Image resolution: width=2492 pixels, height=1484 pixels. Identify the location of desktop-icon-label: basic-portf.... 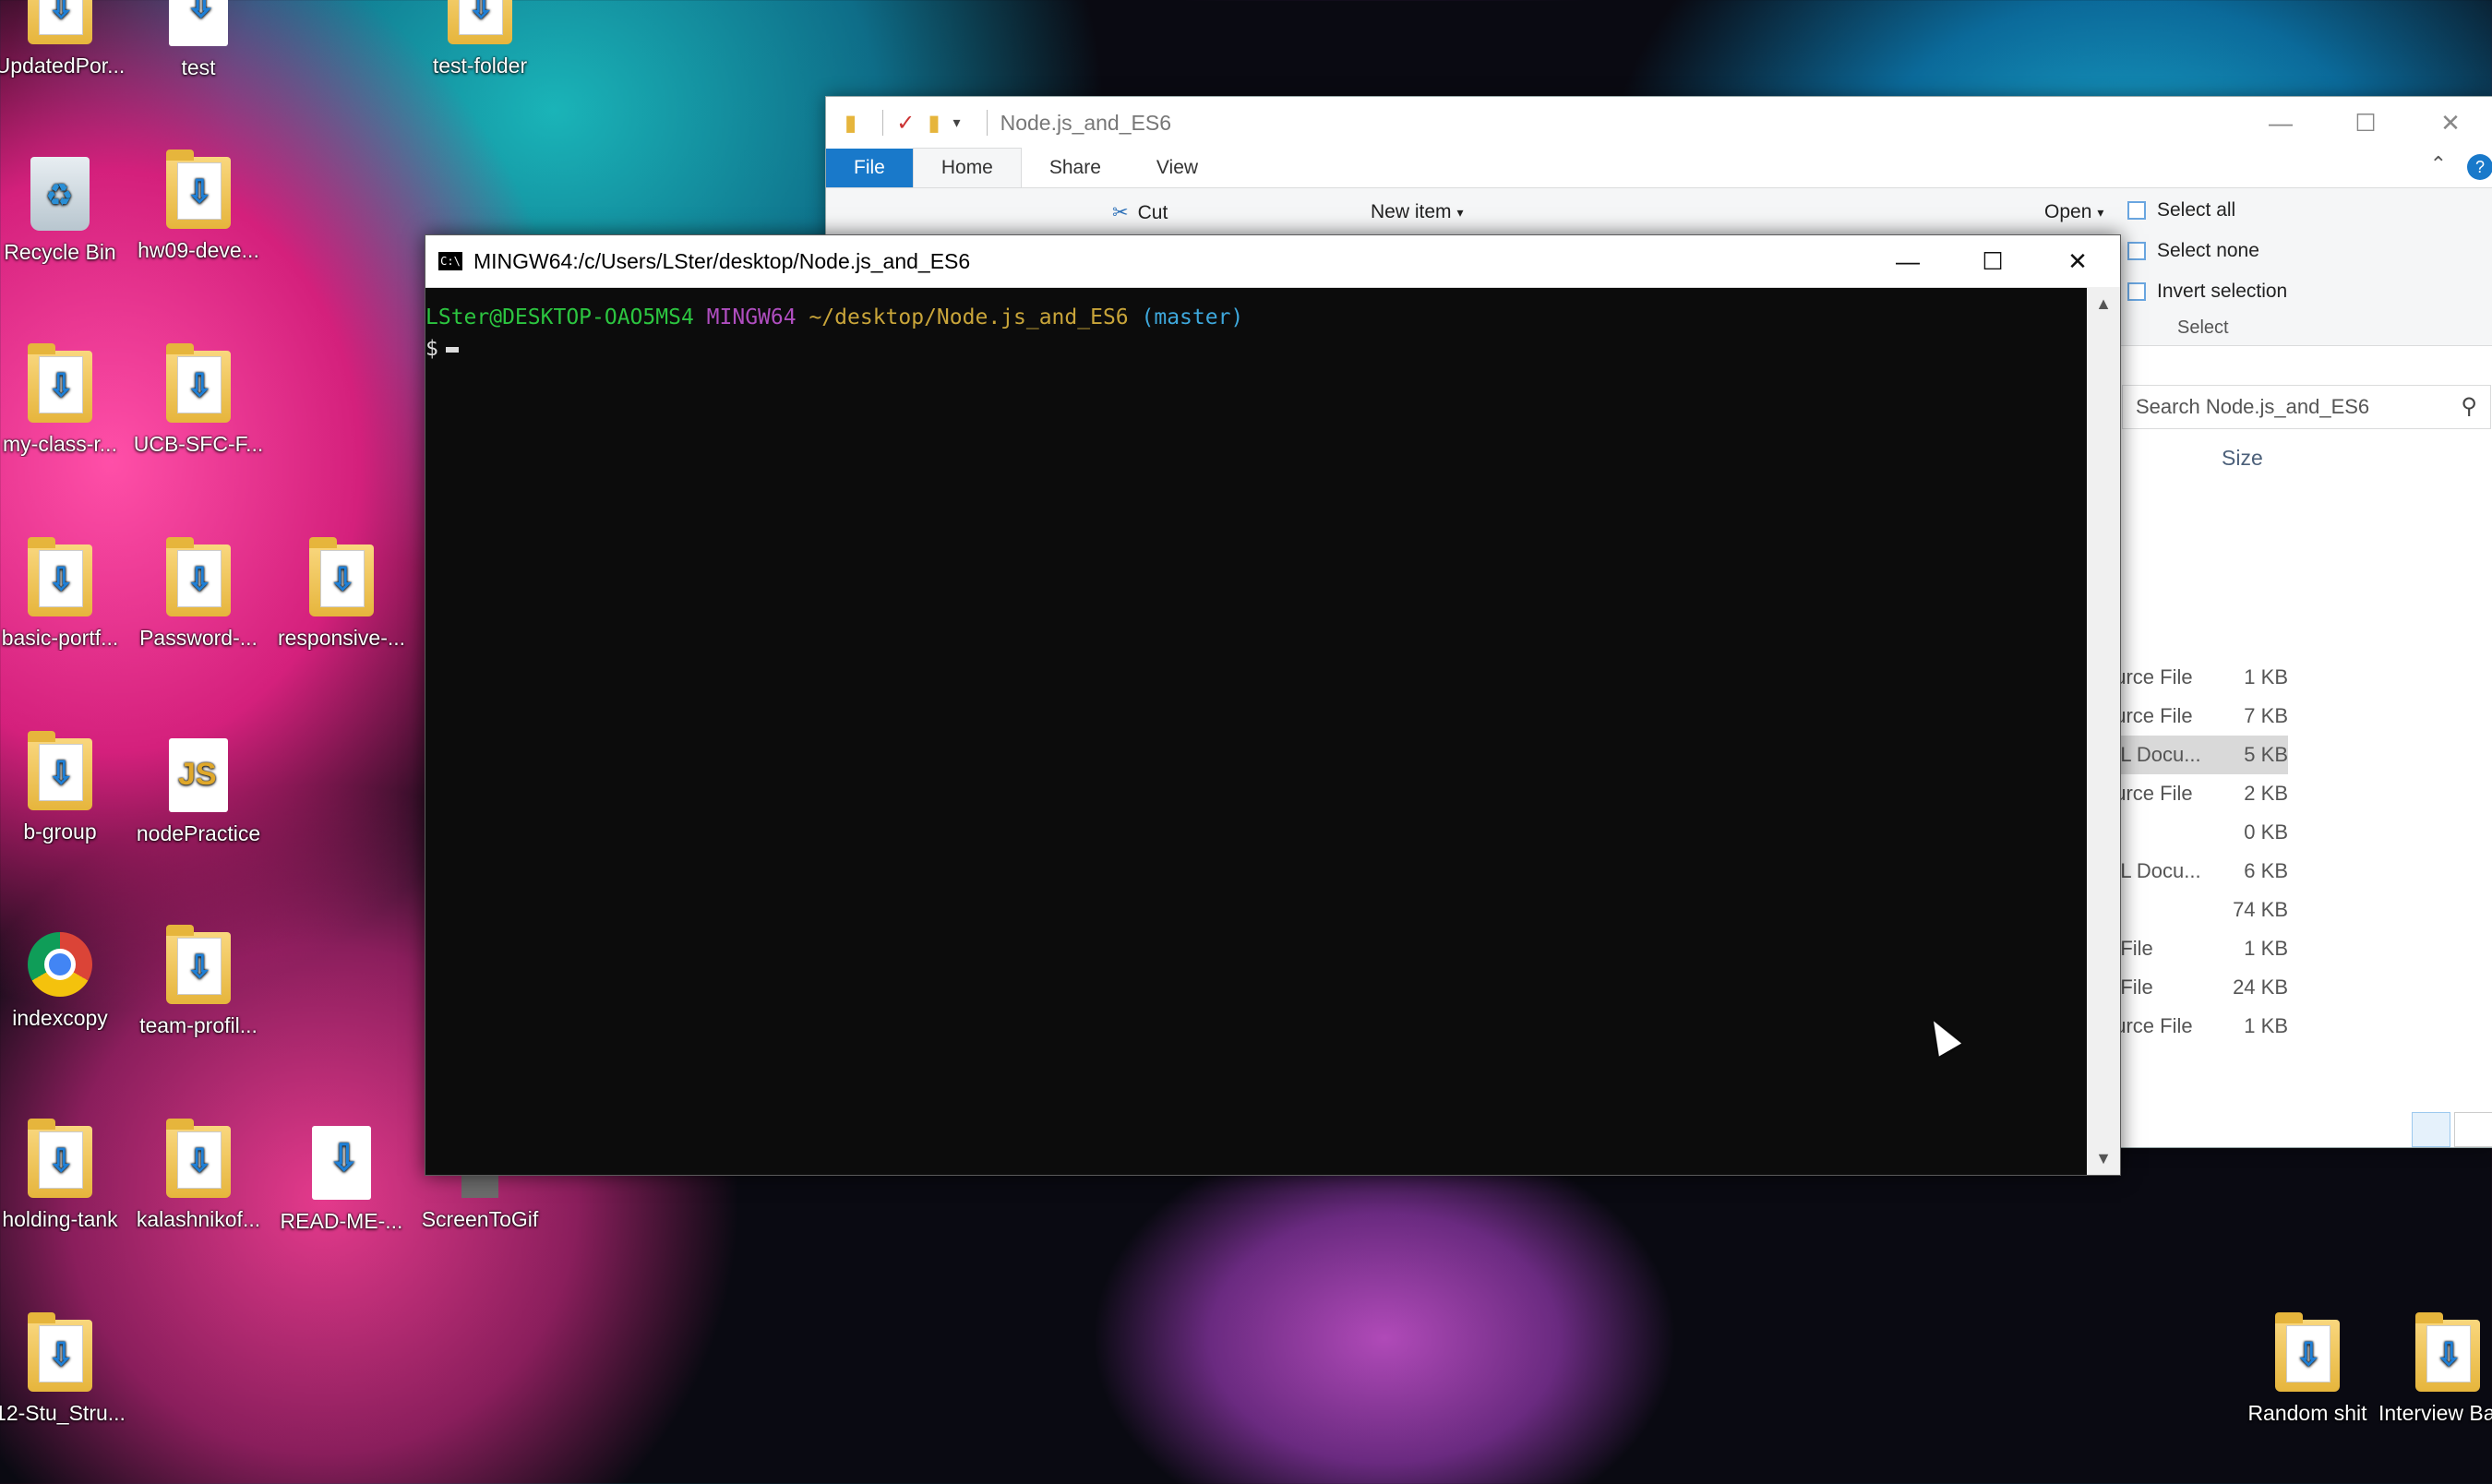
(60, 638).